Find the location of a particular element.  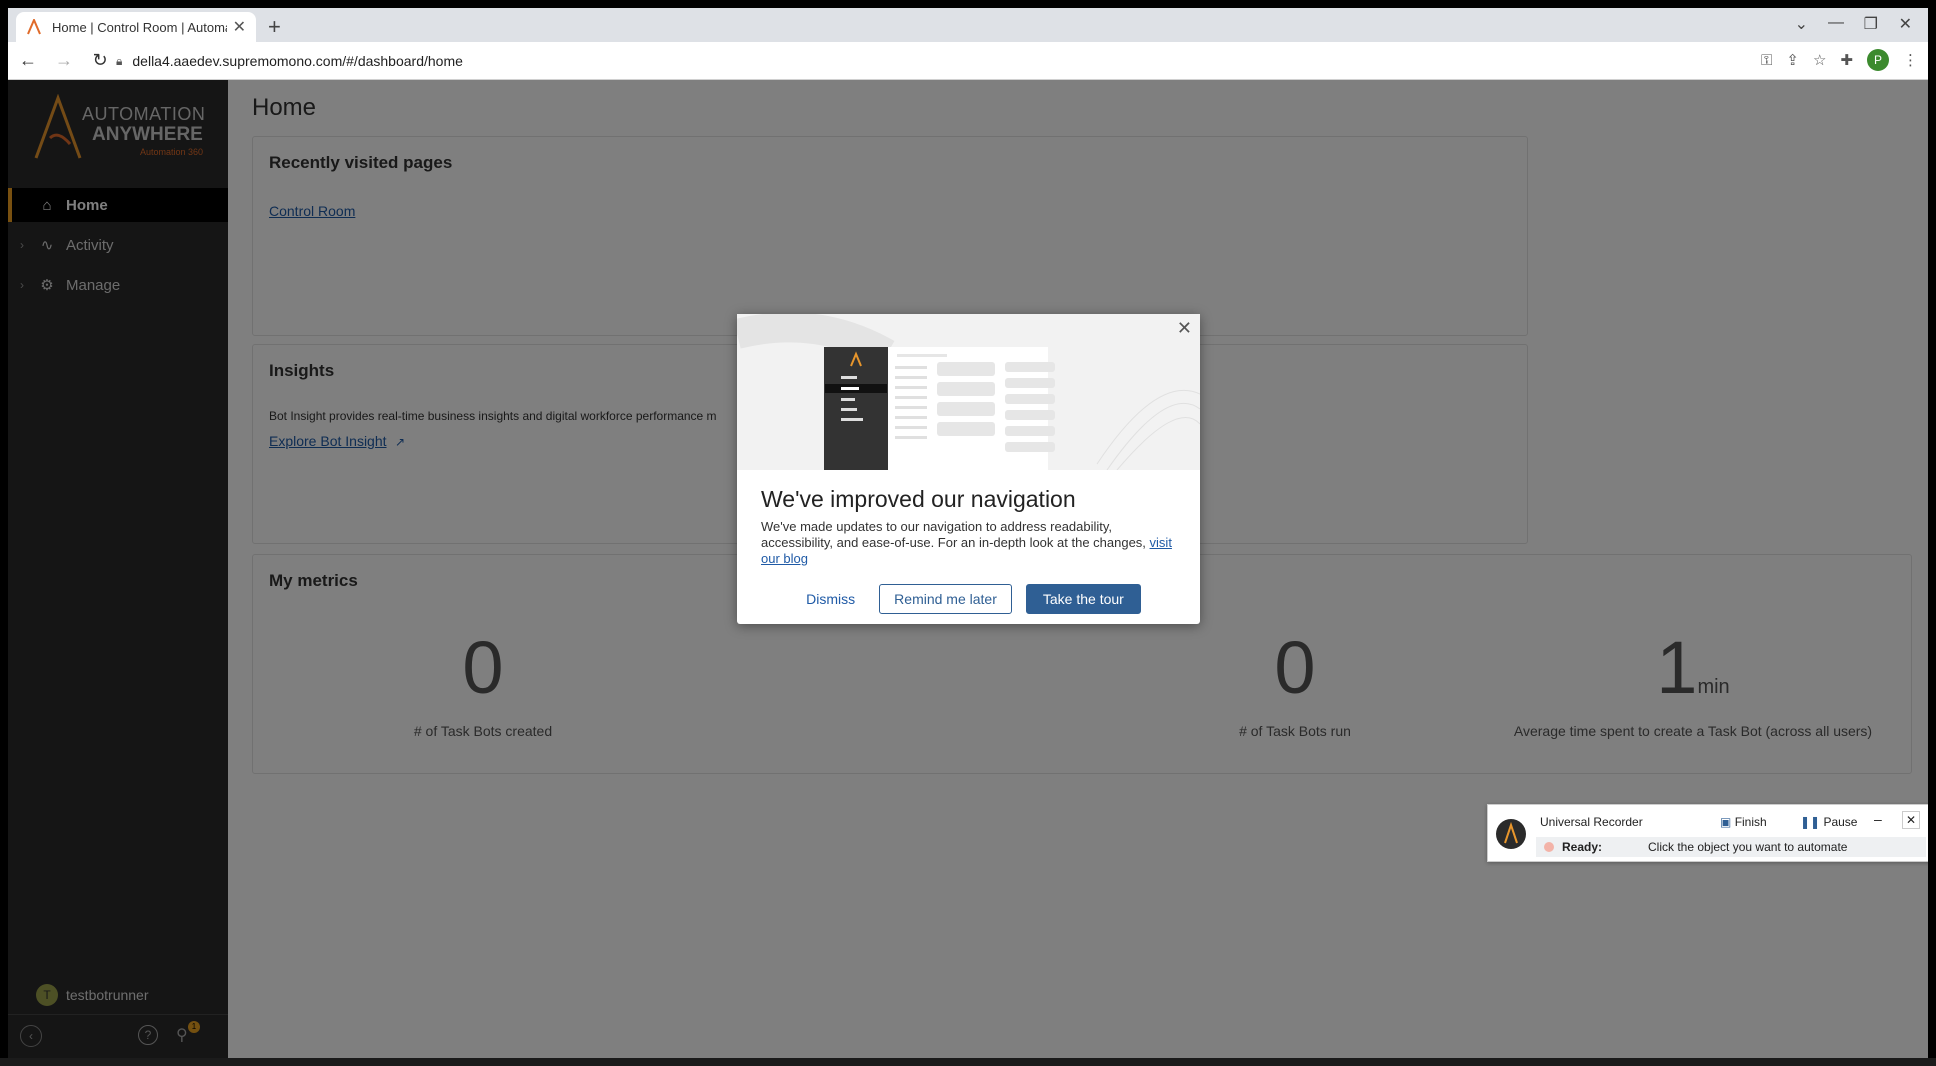

finish-button: ▣ Finish is located at coordinates (1743, 822).